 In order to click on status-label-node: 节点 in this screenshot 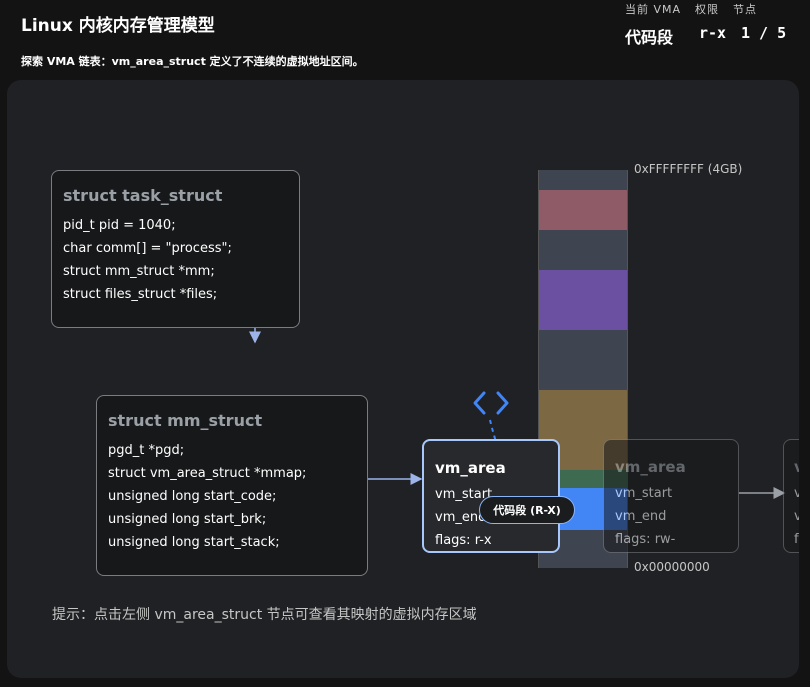, I will do `click(745, 9)`.